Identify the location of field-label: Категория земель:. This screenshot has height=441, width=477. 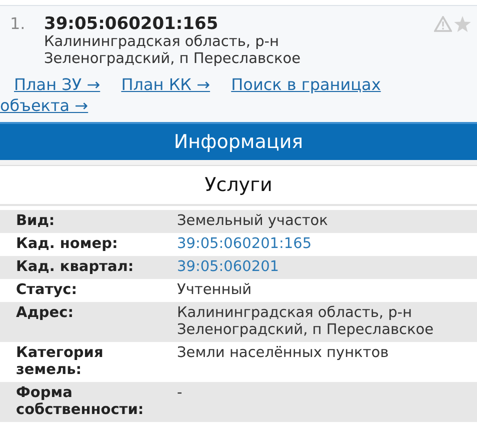
(59, 362).